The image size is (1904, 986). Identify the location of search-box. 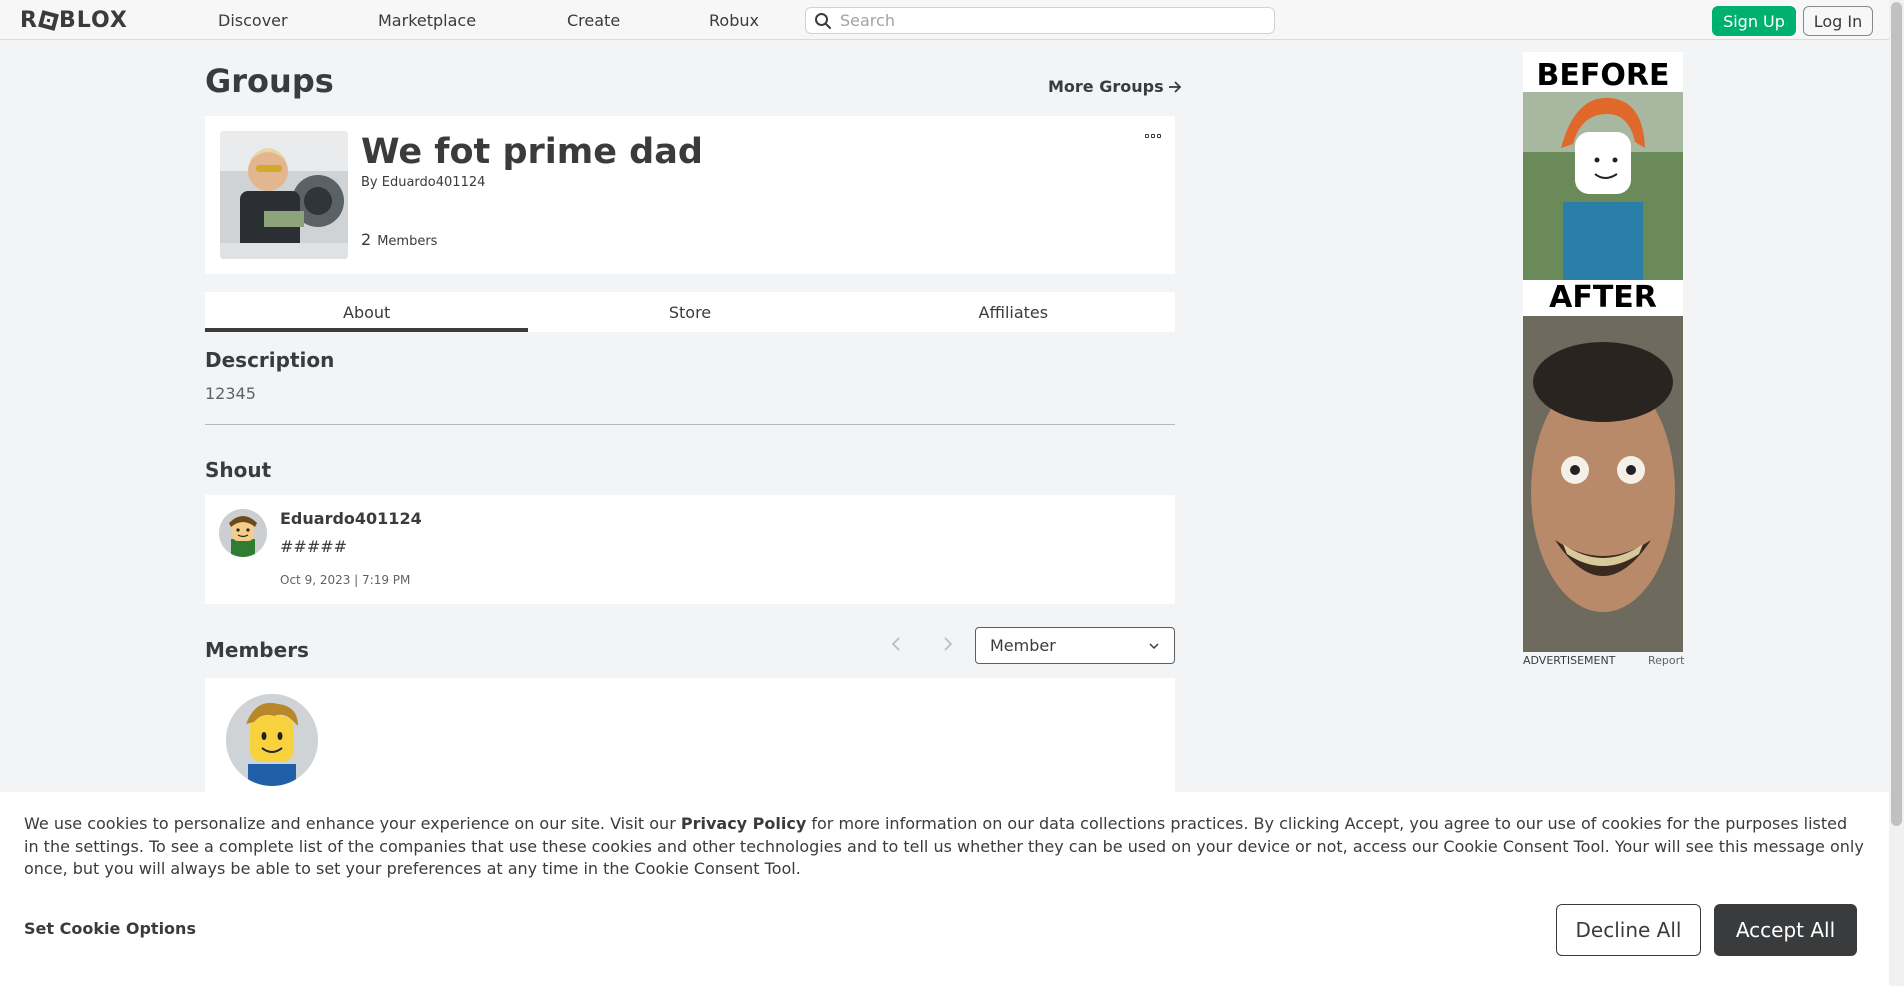
(1040, 20).